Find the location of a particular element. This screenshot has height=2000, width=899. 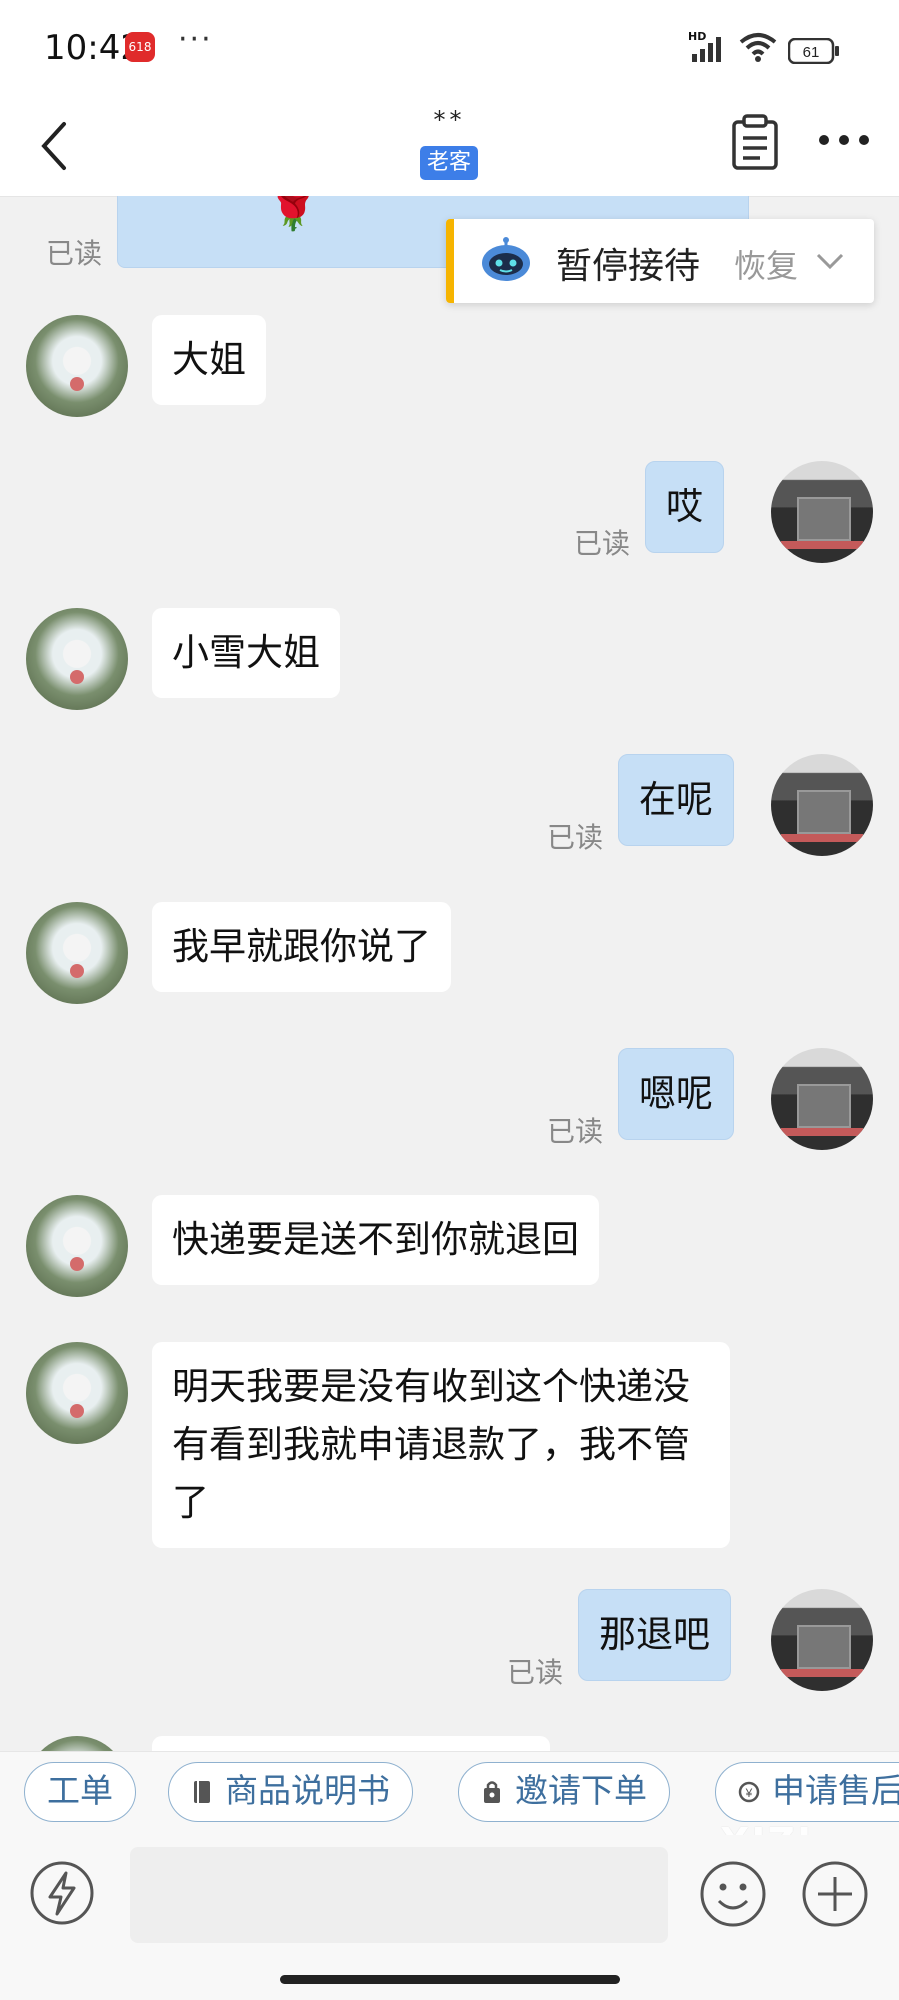

message-input is located at coordinates (399, 1895).